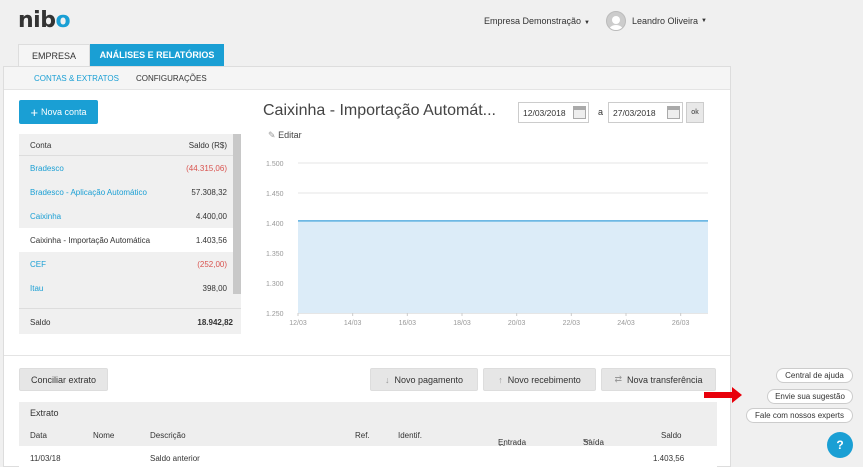 This screenshot has width=863, height=467. What do you see at coordinates (41, 145) in the screenshot?
I see `col-account: Conta` at bounding box center [41, 145].